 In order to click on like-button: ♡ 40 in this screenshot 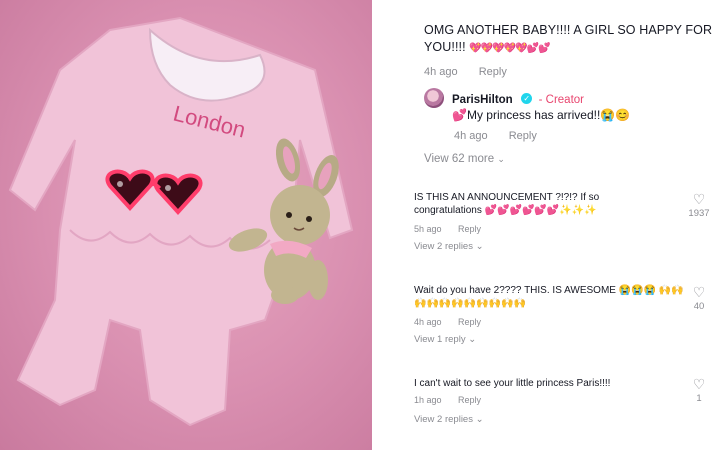, I will do `click(699, 298)`.